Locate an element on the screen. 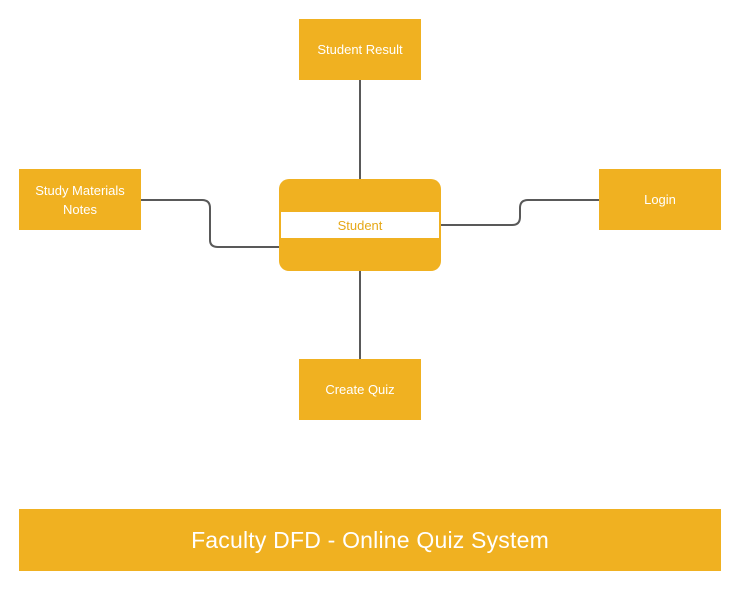 The image size is (740, 590). entity-create-quiz-label: Create Quiz is located at coordinates (360, 389).